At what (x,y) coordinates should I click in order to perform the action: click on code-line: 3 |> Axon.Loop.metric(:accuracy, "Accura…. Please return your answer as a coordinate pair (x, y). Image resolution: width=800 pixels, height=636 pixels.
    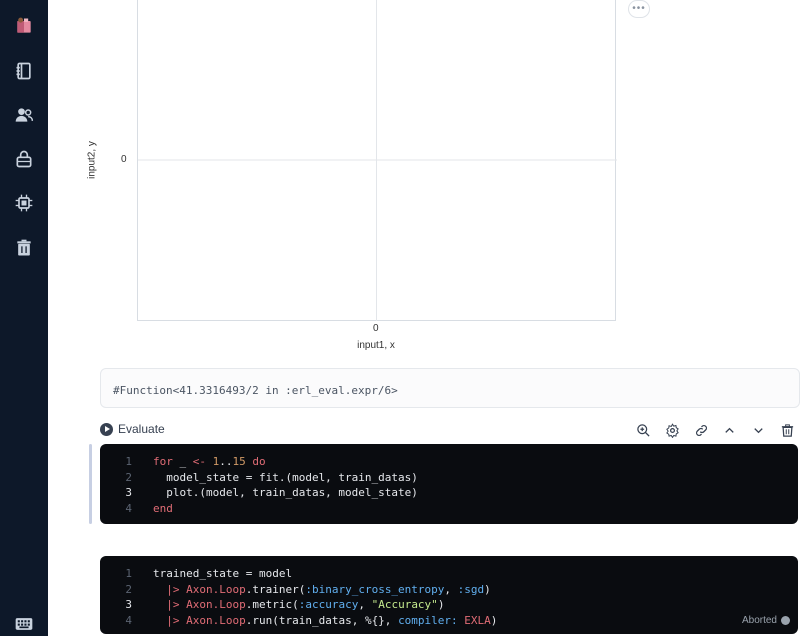
    Looking at the image, I should click on (449, 605).